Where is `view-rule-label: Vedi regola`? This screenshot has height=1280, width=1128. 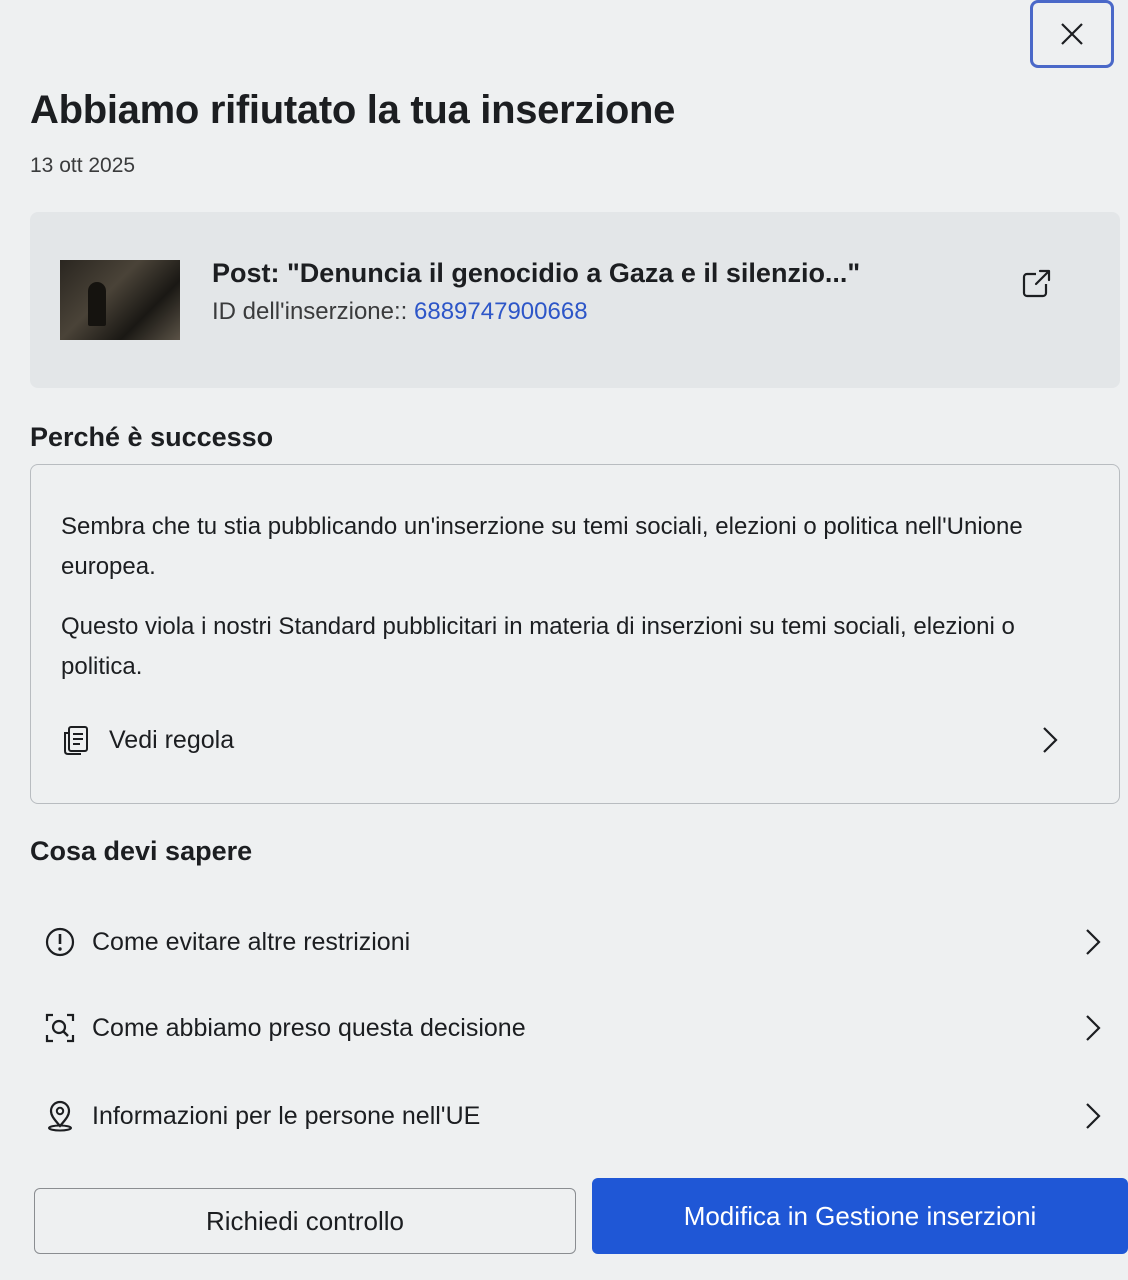
view-rule-label: Vedi regola is located at coordinates (172, 739).